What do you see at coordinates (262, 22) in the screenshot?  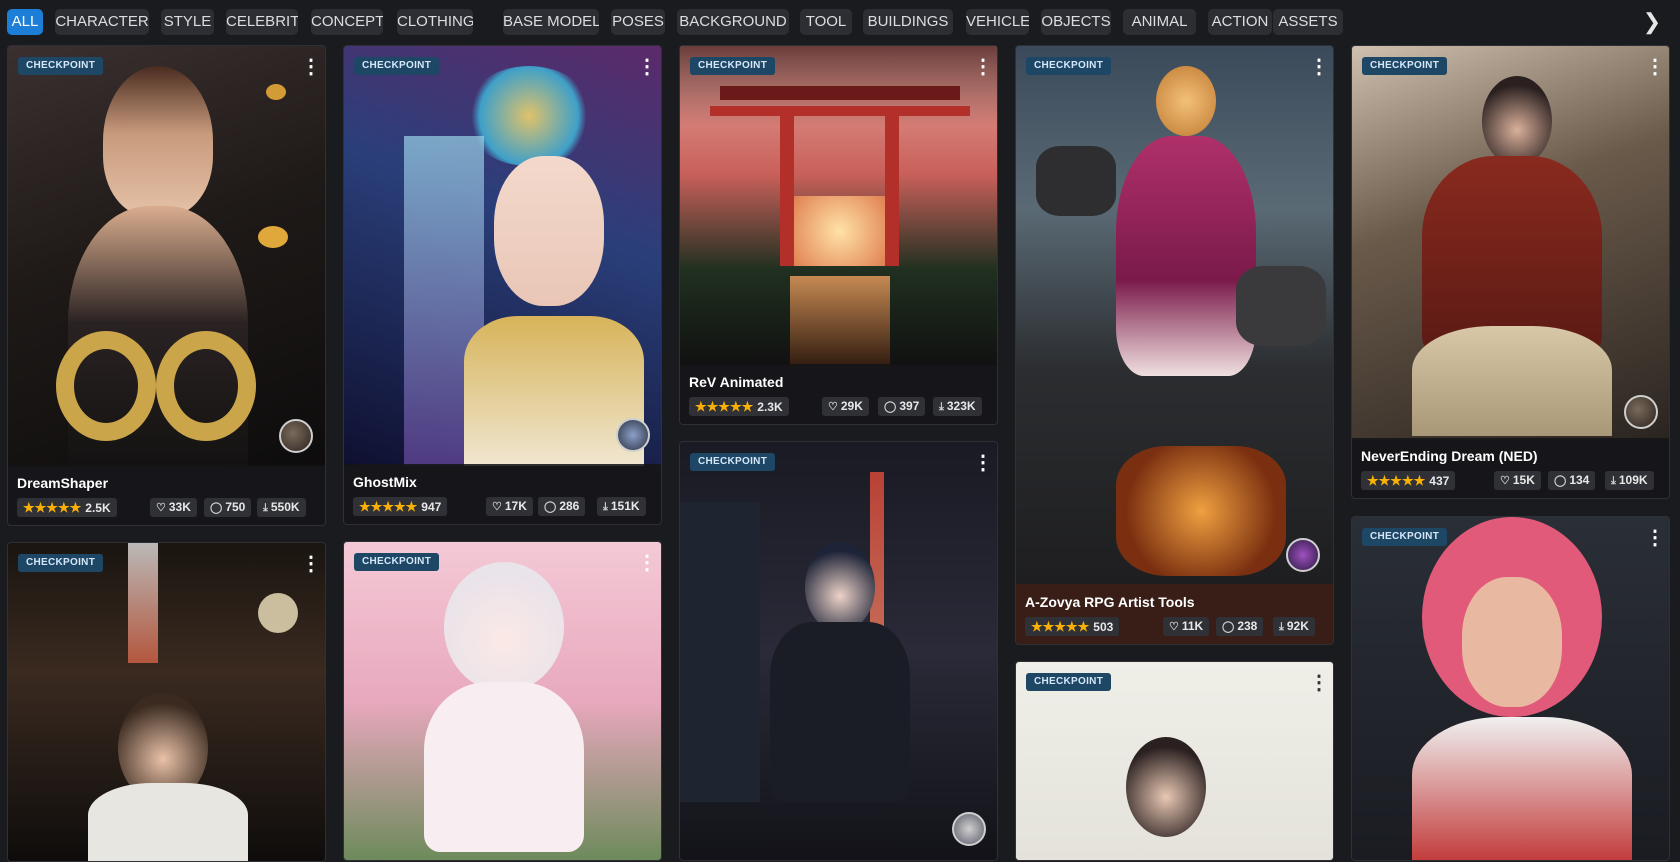 I see `category-chip-celebrity: CELEBRITY` at bounding box center [262, 22].